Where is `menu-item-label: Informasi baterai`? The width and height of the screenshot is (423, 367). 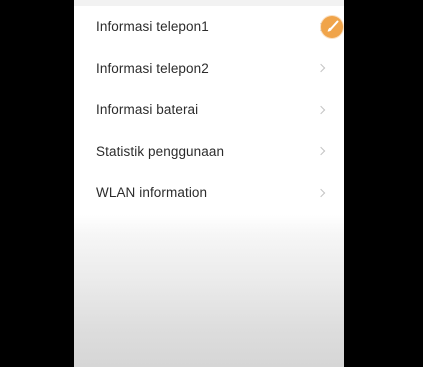
menu-item-label: Informasi baterai is located at coordinates (147, 110).